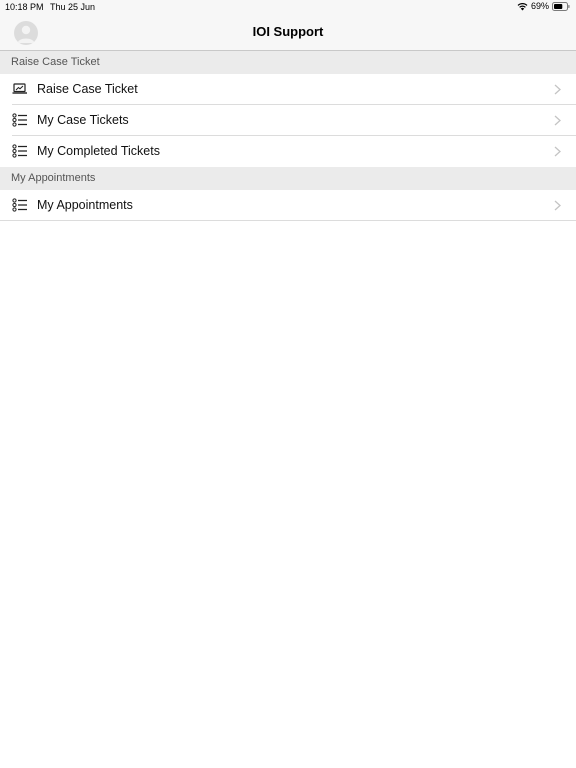 The image size is (576, 768). I want to click on row-divider, so click(288, 220).